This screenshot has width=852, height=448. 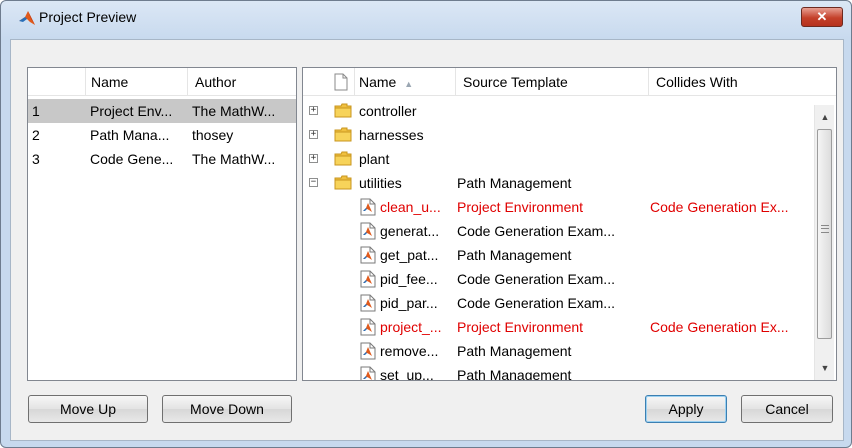 I want to click on template-order-index: 3, so click(x=36, y=159).